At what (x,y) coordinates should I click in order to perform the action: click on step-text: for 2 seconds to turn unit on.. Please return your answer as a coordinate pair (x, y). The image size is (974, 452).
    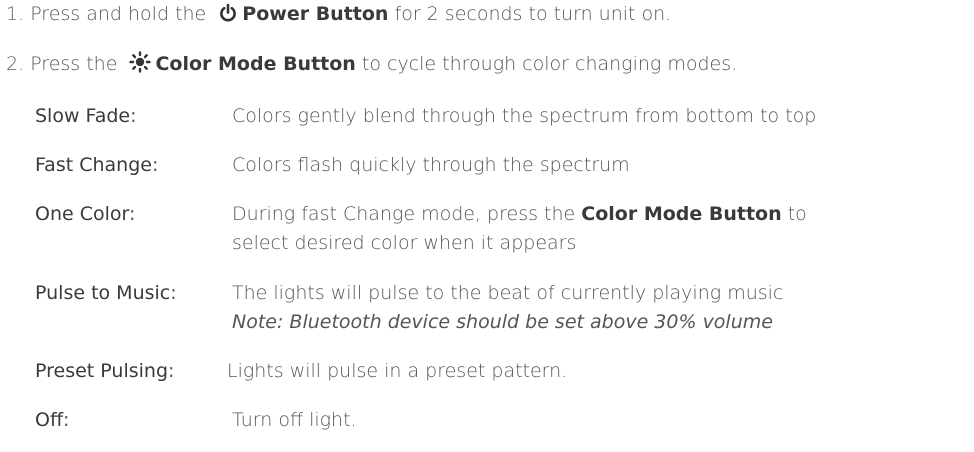
    Looking at the image, I should click on (533, 14).